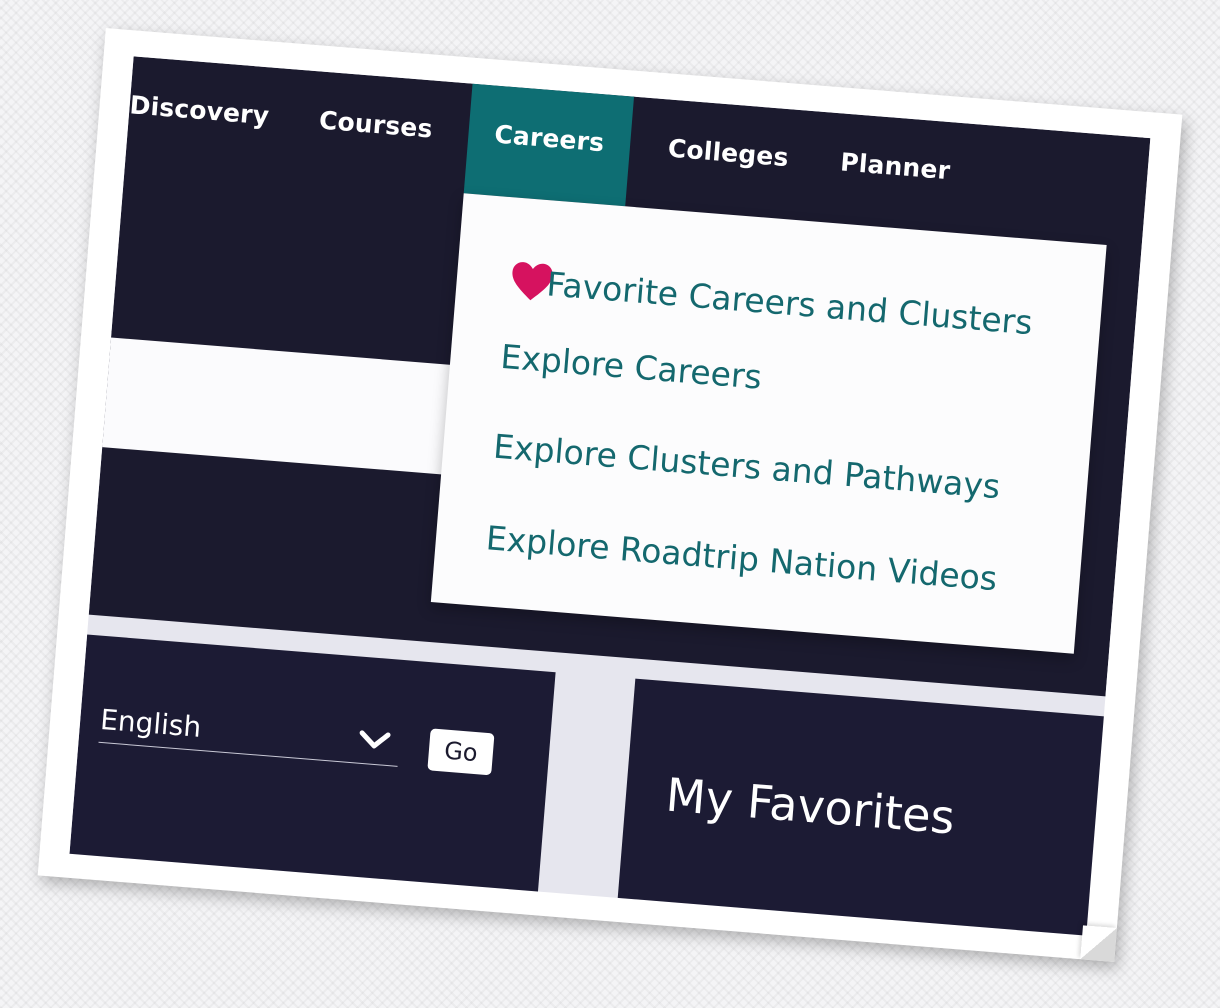  What do you see at coordinates (296, 407) in the screenshot?
I see `search-strip` at bounding box center [296, 407].